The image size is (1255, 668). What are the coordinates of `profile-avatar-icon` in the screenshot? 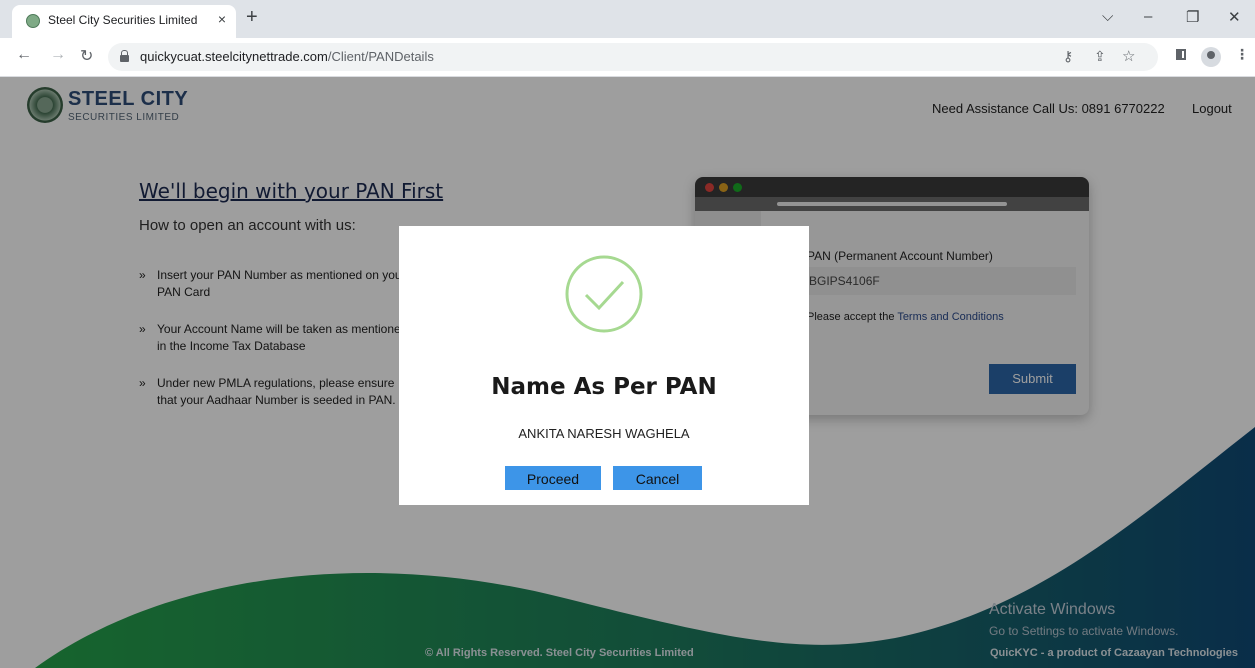 It's located at (1211, 57).